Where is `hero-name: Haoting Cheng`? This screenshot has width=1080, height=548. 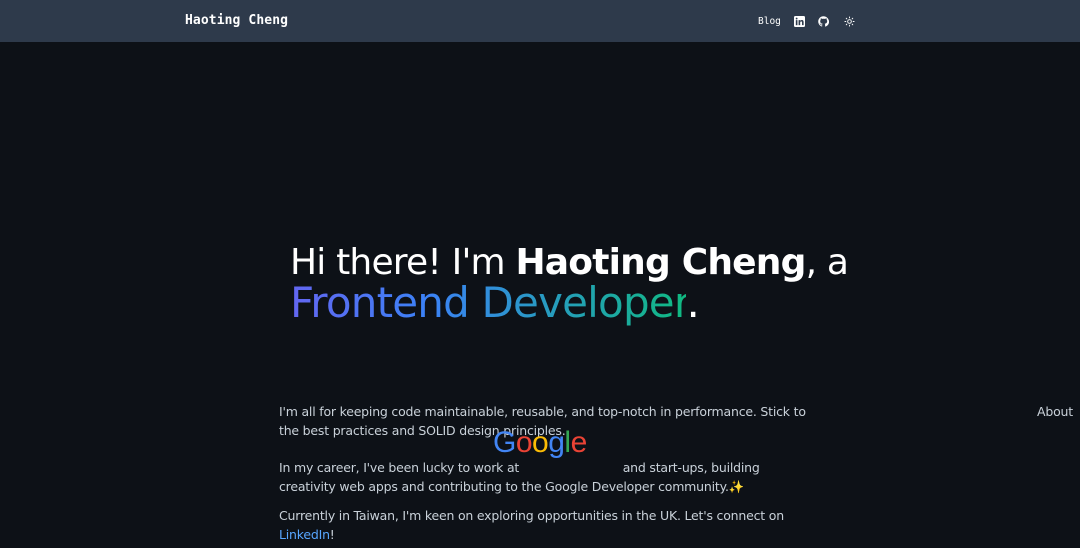 hero-name: Haoting Cheng is located at coordinates (660, 262).